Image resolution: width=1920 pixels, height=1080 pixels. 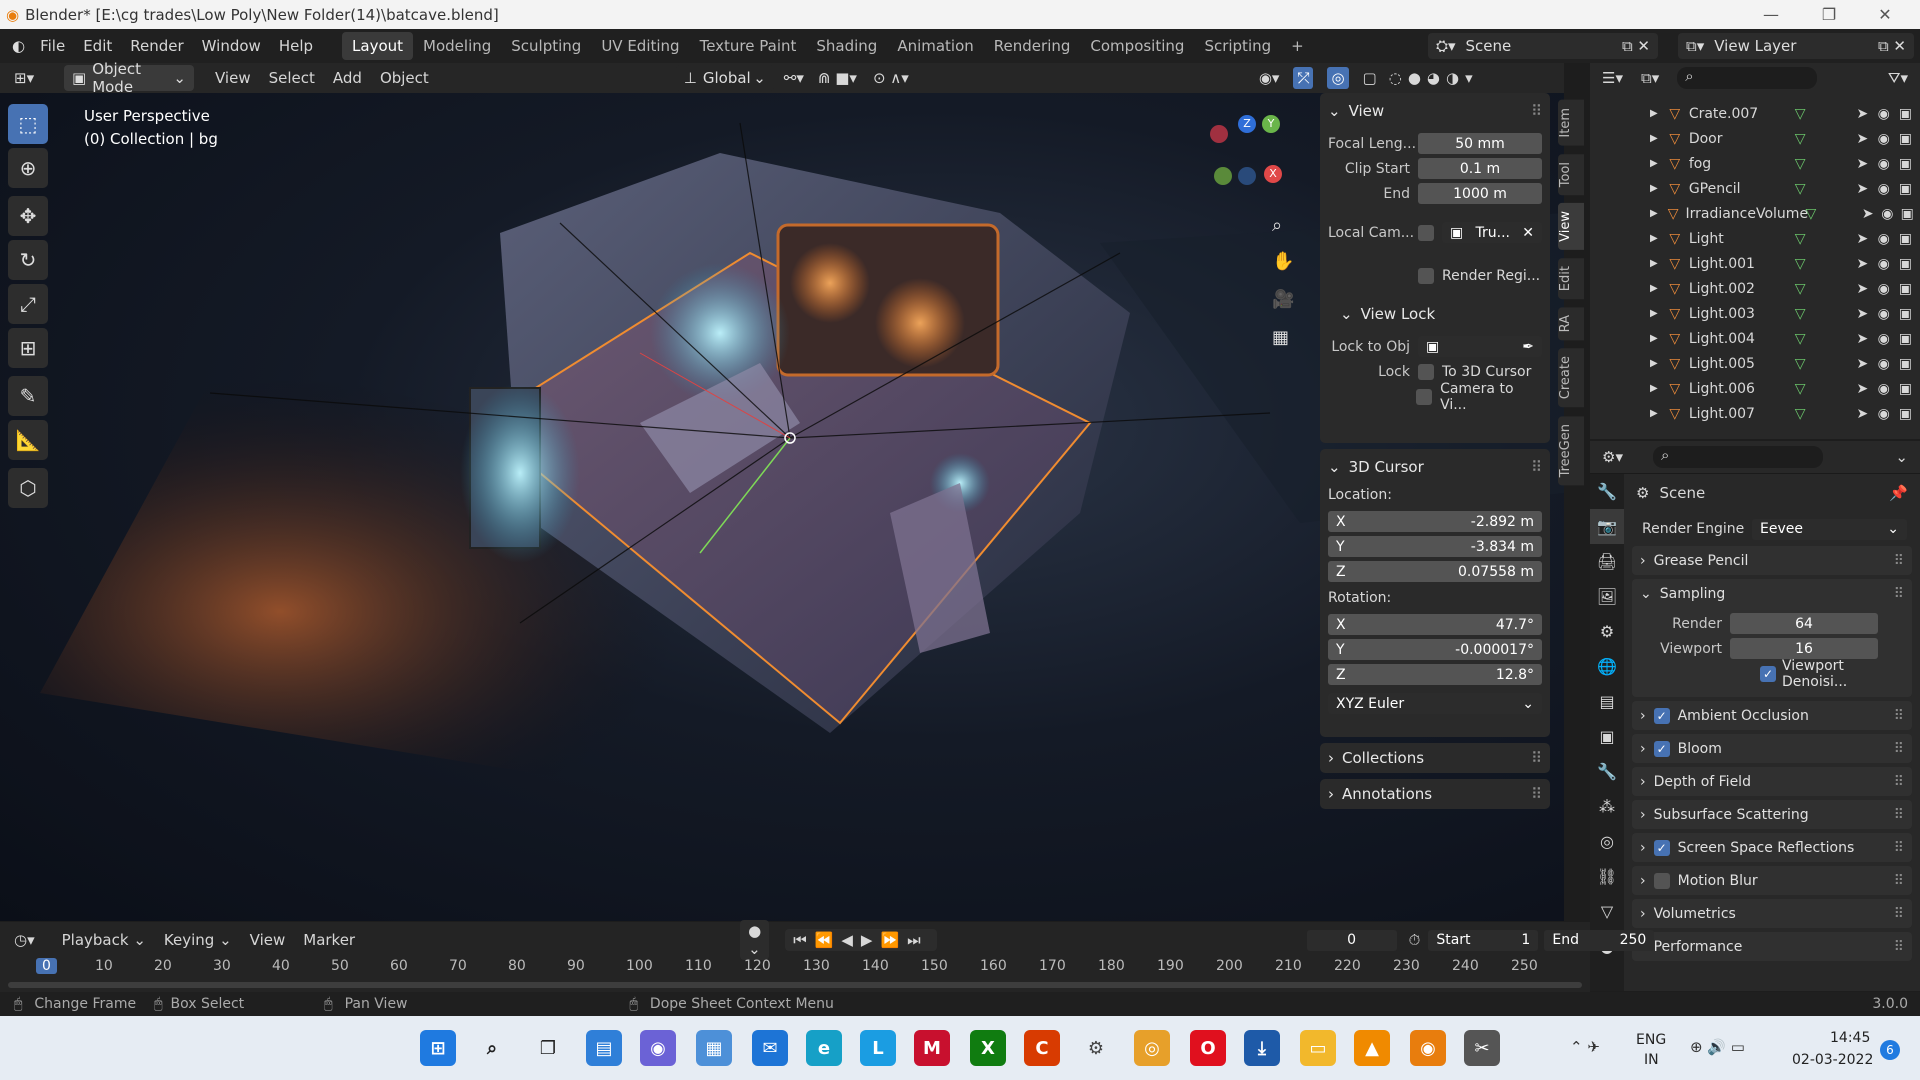 What do you see at coordinates (861, 940) in the screenshot?
I see `playback-controls: ⏮⏪◀▶⏩⏭` at bounding box center [861, 940].